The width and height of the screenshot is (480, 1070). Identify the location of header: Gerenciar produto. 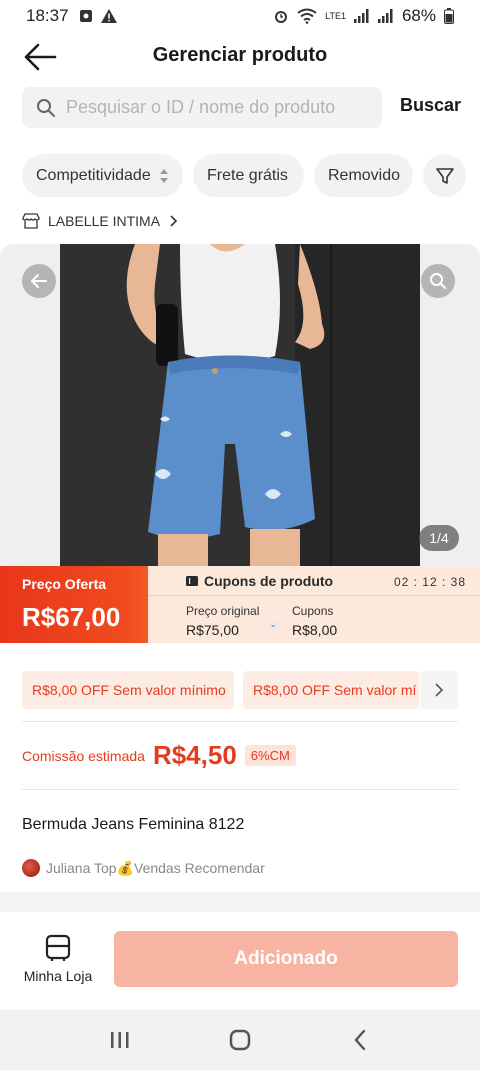
(240, 57).